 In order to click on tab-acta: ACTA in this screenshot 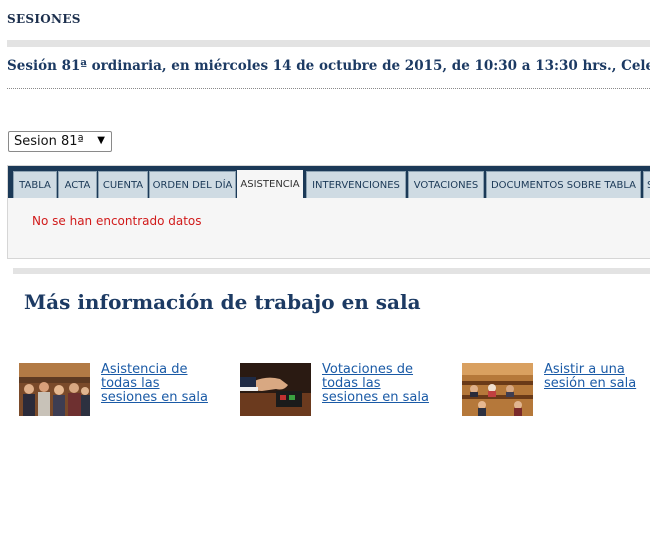, I will do `click(77, 184)`.